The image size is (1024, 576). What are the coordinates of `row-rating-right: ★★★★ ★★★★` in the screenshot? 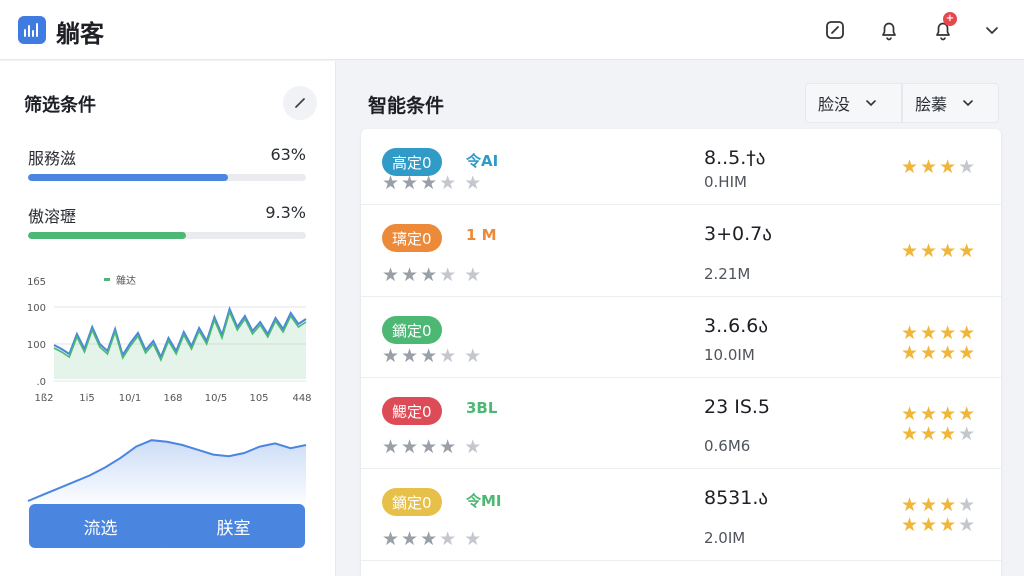 It's located at (939, 343).